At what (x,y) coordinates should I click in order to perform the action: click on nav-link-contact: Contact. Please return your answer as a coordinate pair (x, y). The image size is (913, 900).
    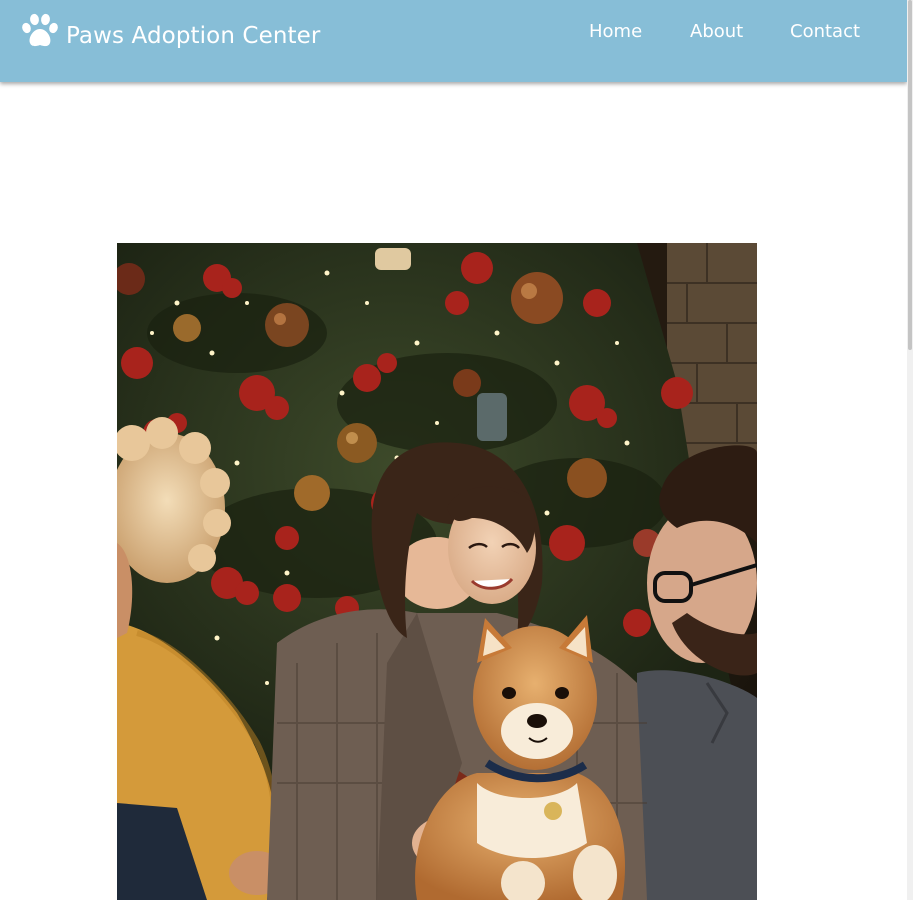
    Looking at the image, I should click on (825, 32).